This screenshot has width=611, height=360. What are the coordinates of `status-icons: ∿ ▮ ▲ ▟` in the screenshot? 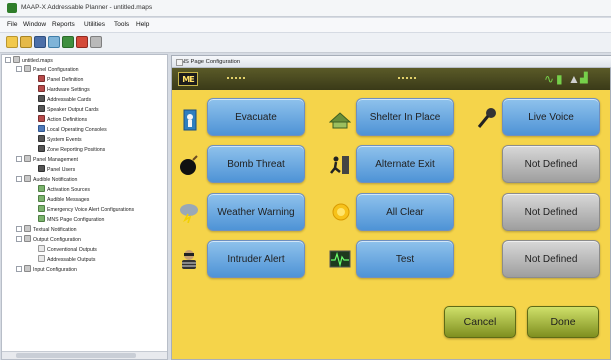 It's located at (571, 79).